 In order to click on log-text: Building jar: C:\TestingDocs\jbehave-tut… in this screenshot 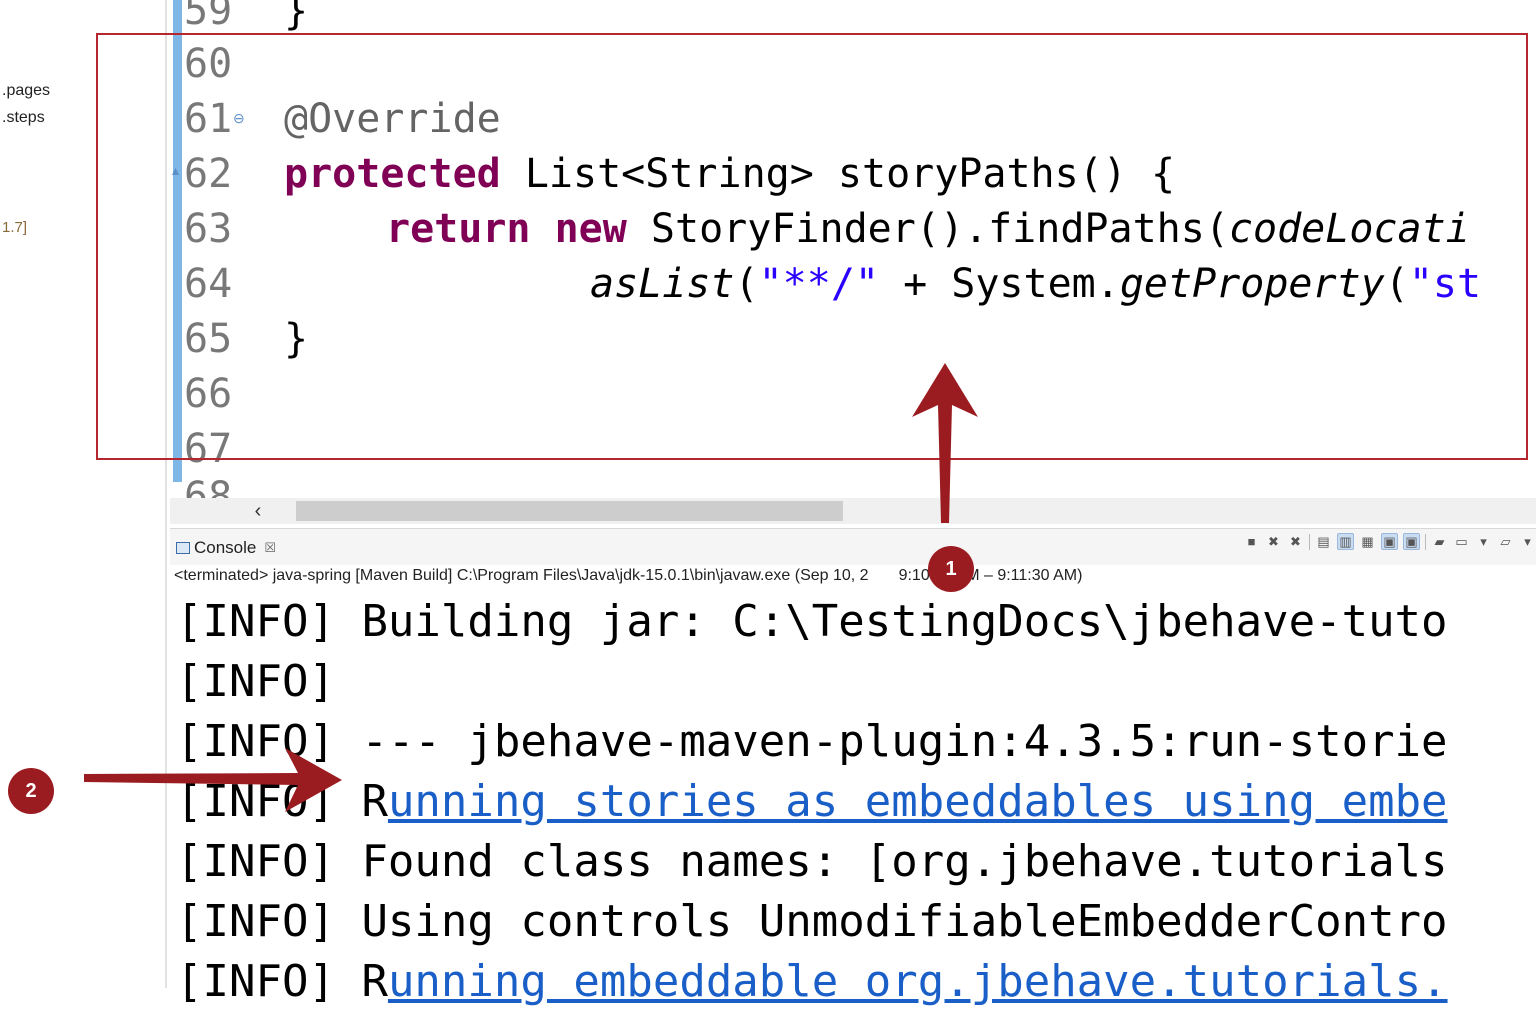, I will do `click(904, 621)`.